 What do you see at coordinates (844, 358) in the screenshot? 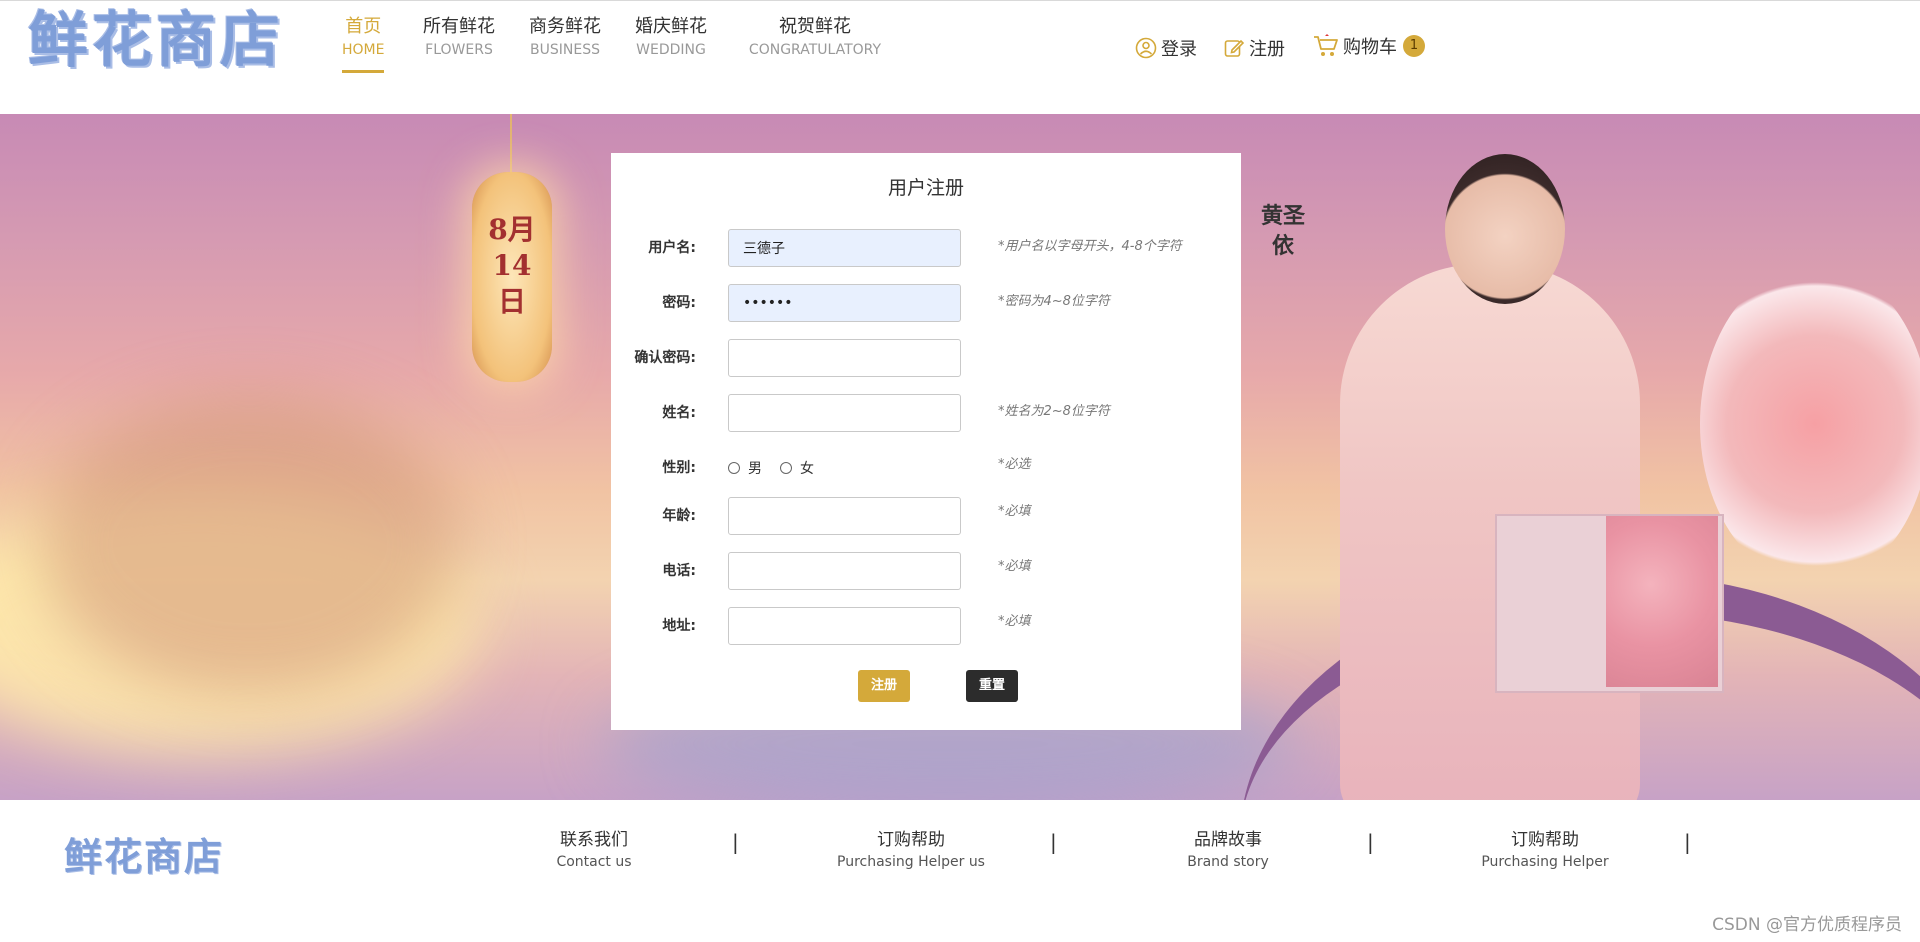
I see `confirm-password-input` at bounding box center [844, 358].